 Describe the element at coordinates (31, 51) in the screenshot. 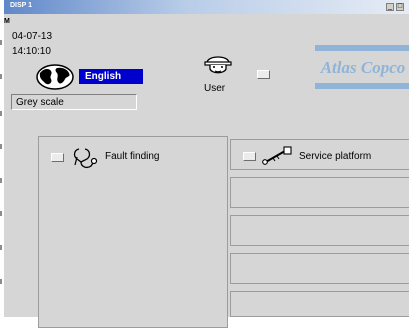

I see `time-display: 14:10:10` at that location.